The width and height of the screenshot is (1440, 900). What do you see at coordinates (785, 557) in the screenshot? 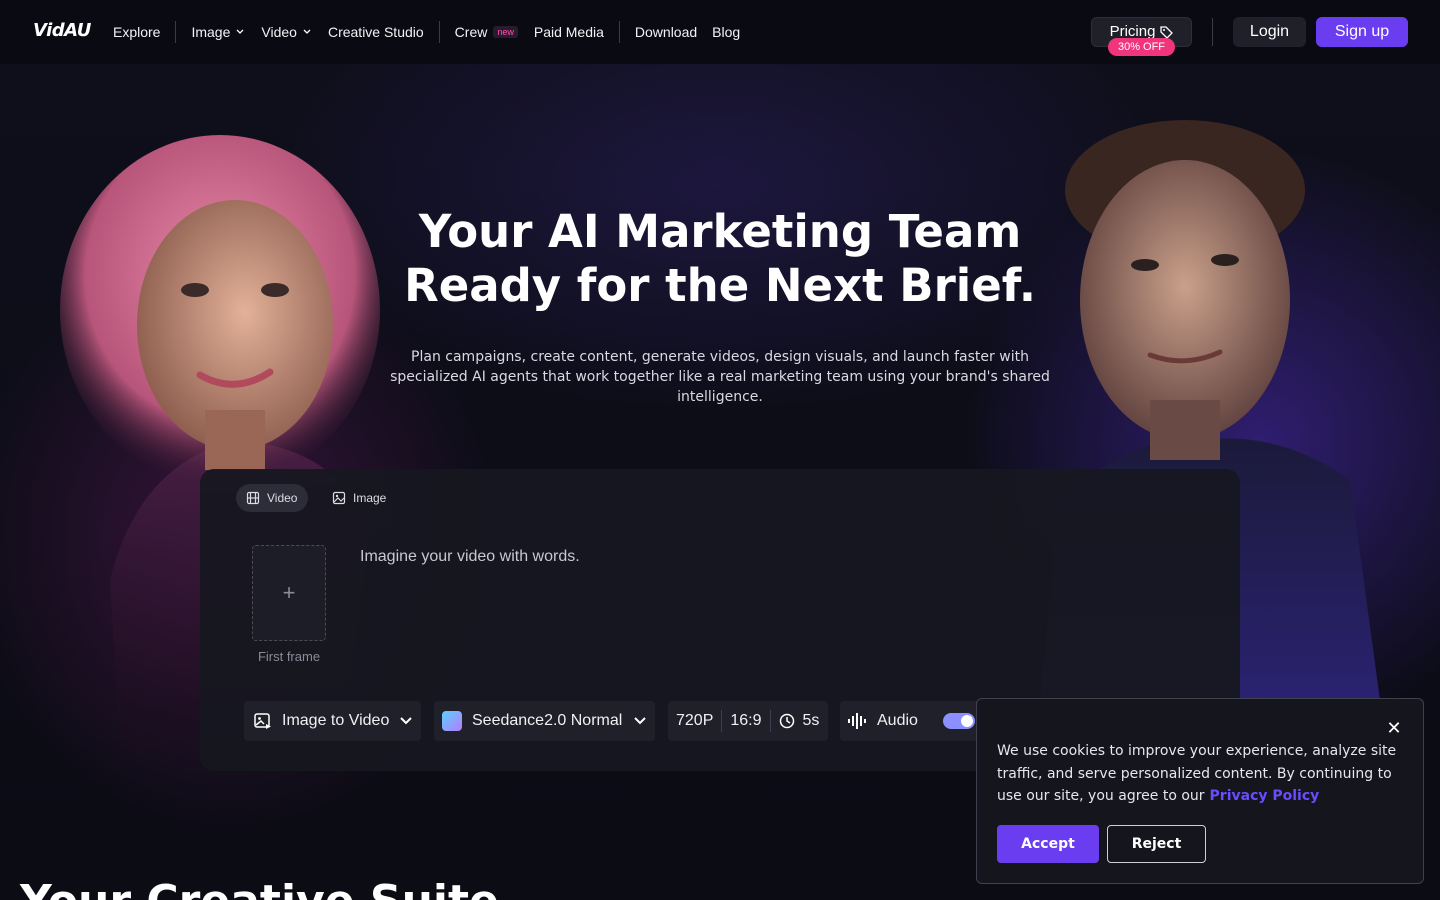
I see `prompt-input: Imagine your video with words.` at bounding box center [785, 557].